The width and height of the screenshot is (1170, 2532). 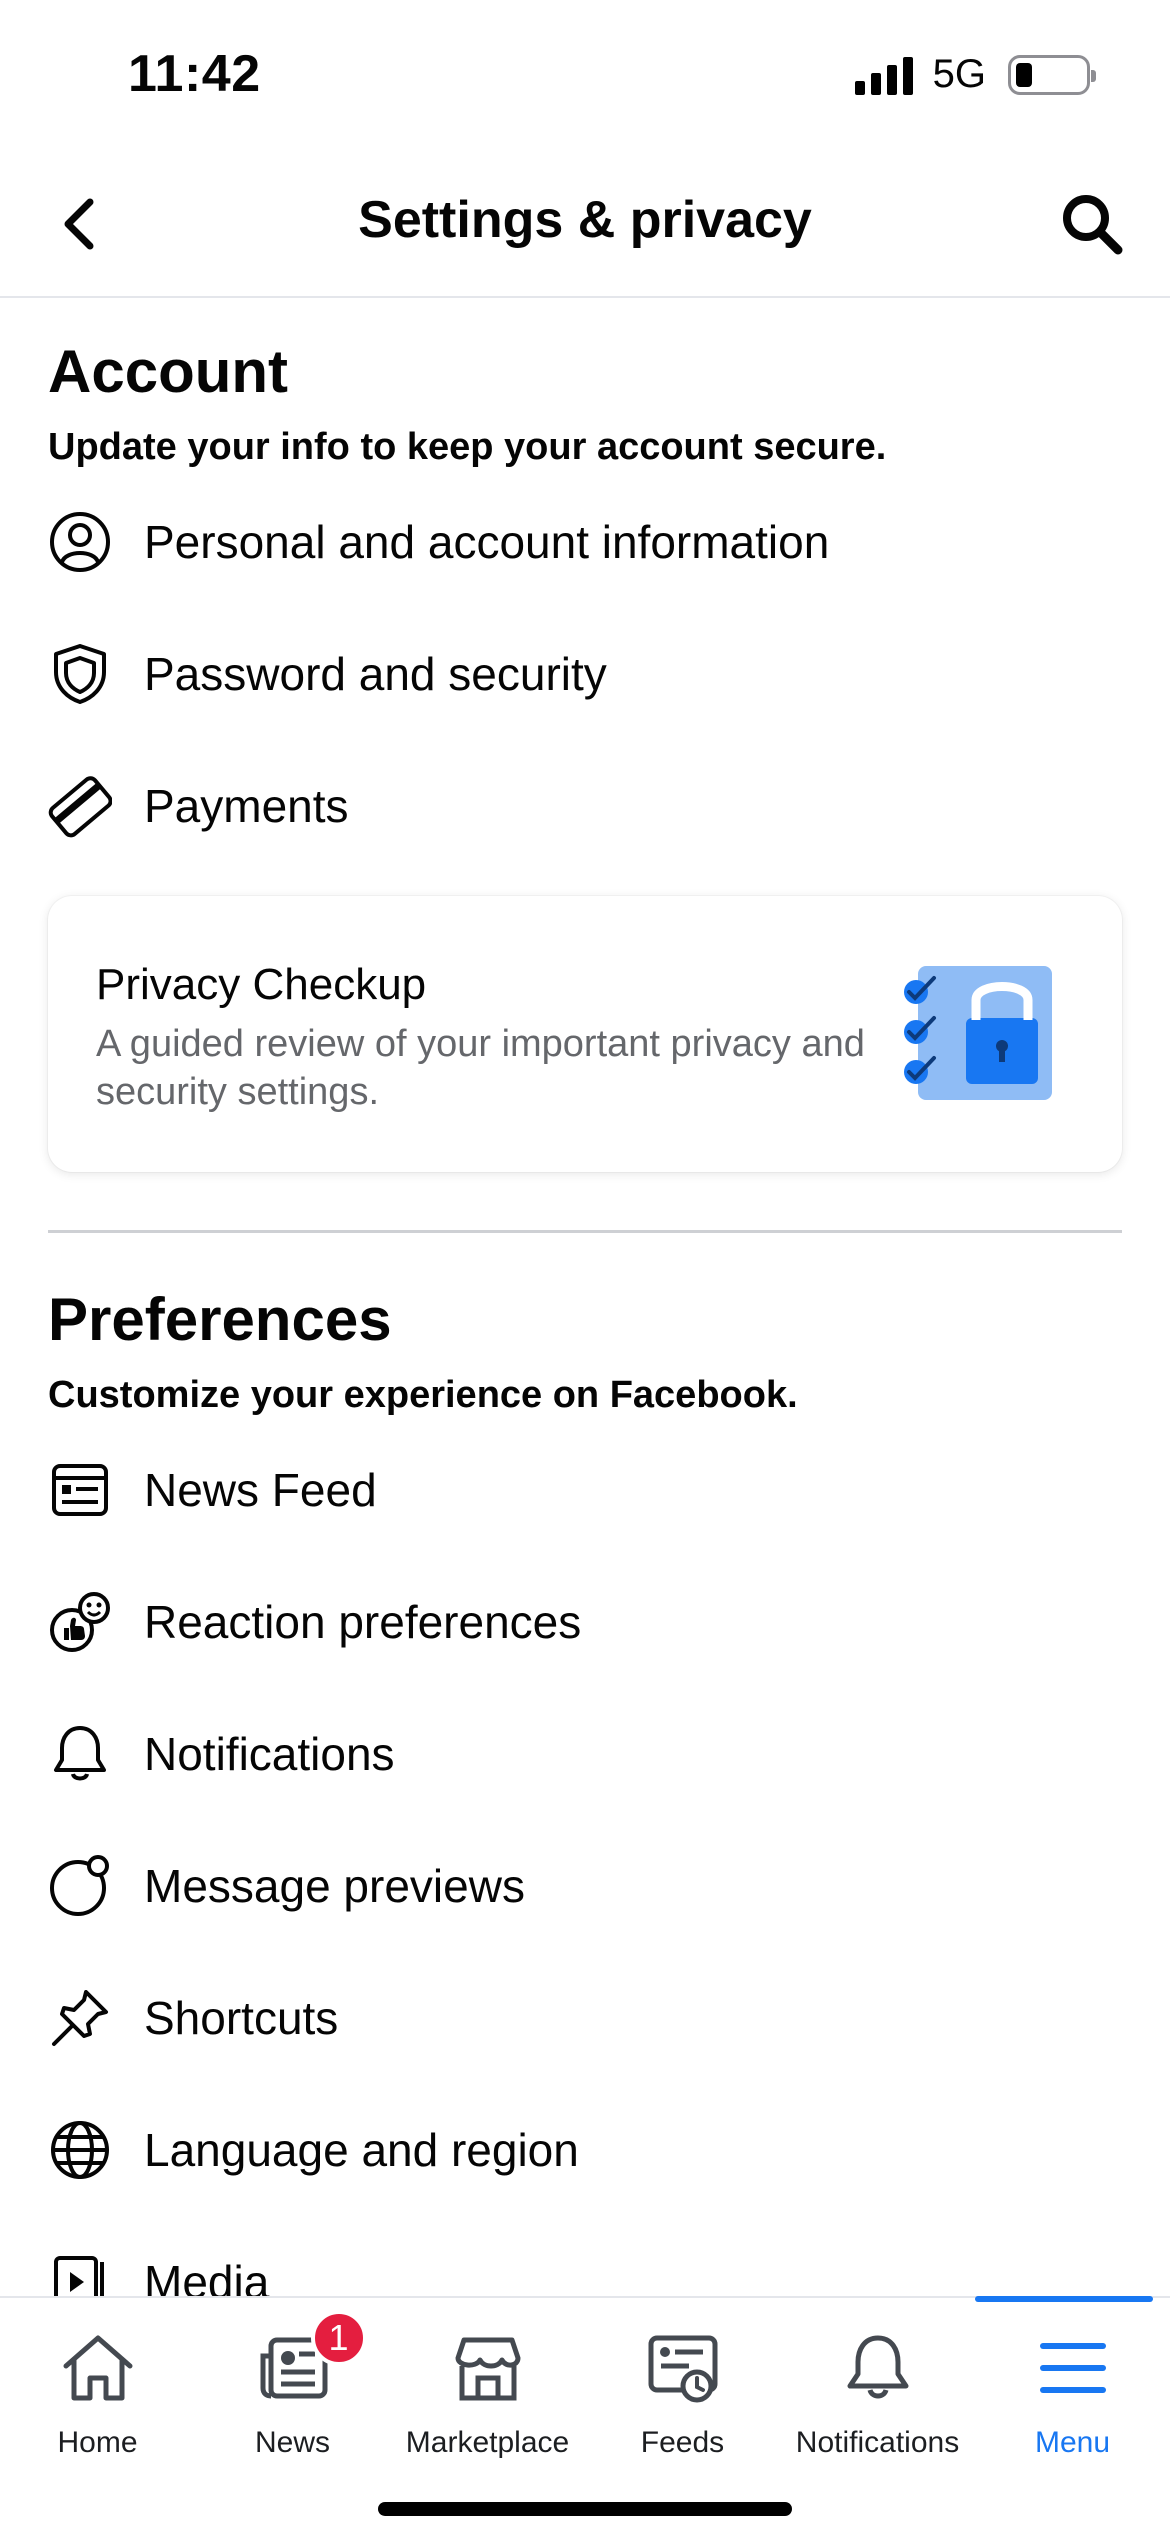 I want to click on credit-card-icon, so click(x=80, y=806).